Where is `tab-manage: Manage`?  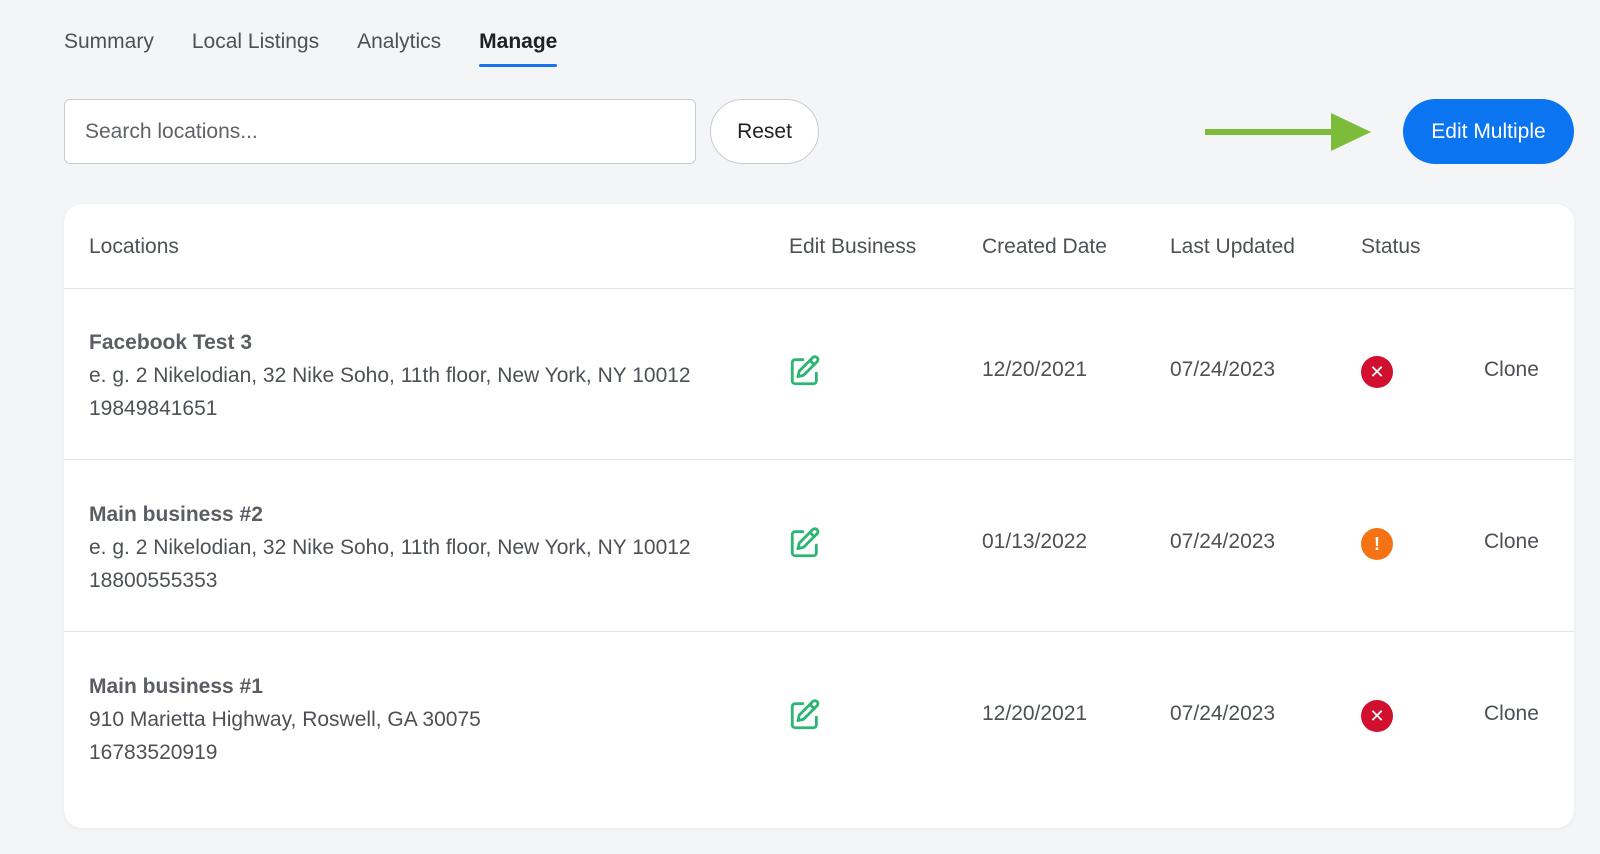
tab-manage: Manage is located at coordinates (518, 48).